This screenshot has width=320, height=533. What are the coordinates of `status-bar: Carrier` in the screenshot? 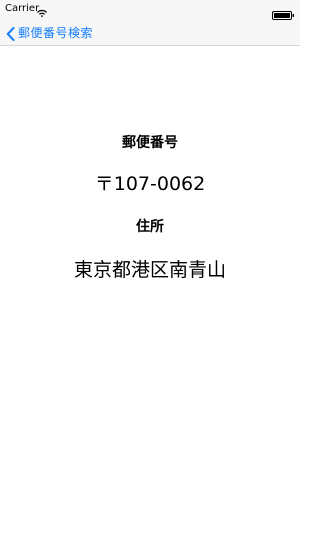 It's located at (150, 10).